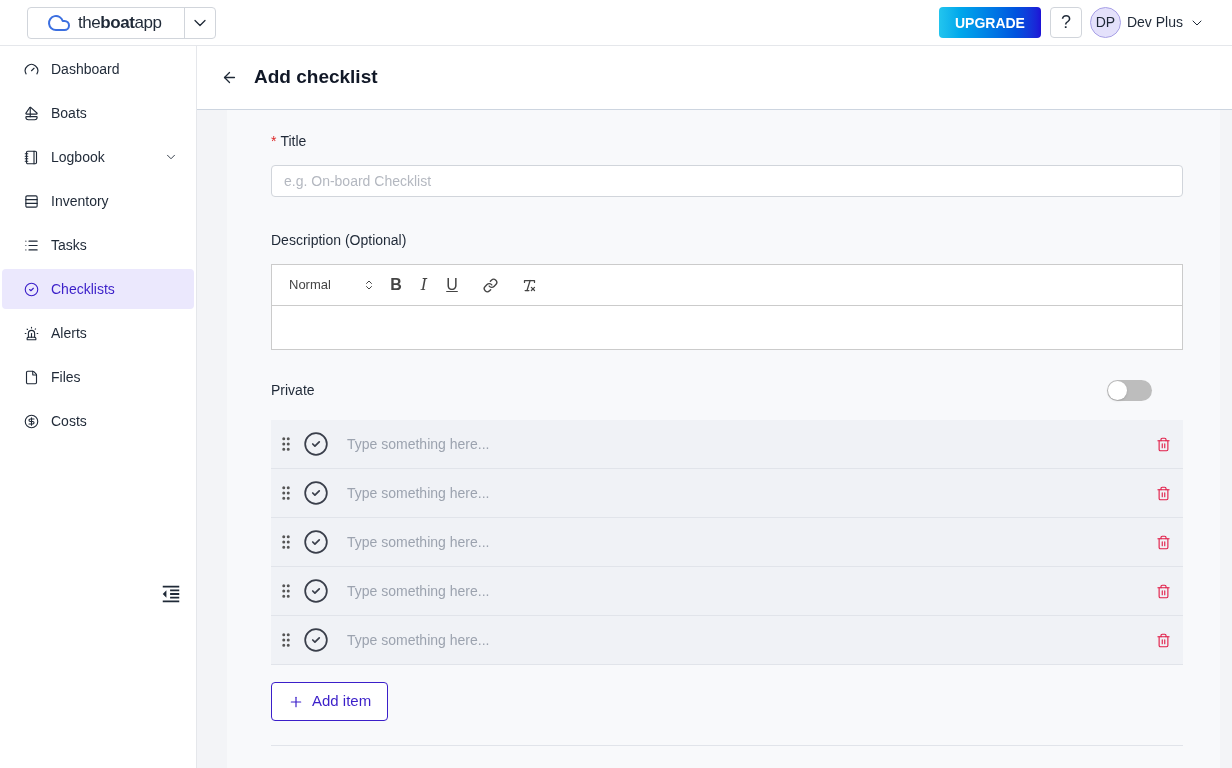  What do you see at coordinates (171, 594) in the screenshot?
I see `collapse-sidebar-icon` at bounding box center [171, 594].